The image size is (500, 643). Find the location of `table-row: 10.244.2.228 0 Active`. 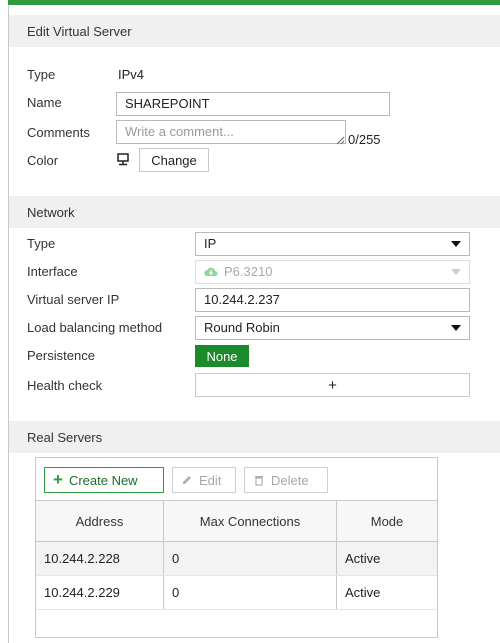

table-row: 10.244.2.228 0 Active is located at coordinates (236, 558).